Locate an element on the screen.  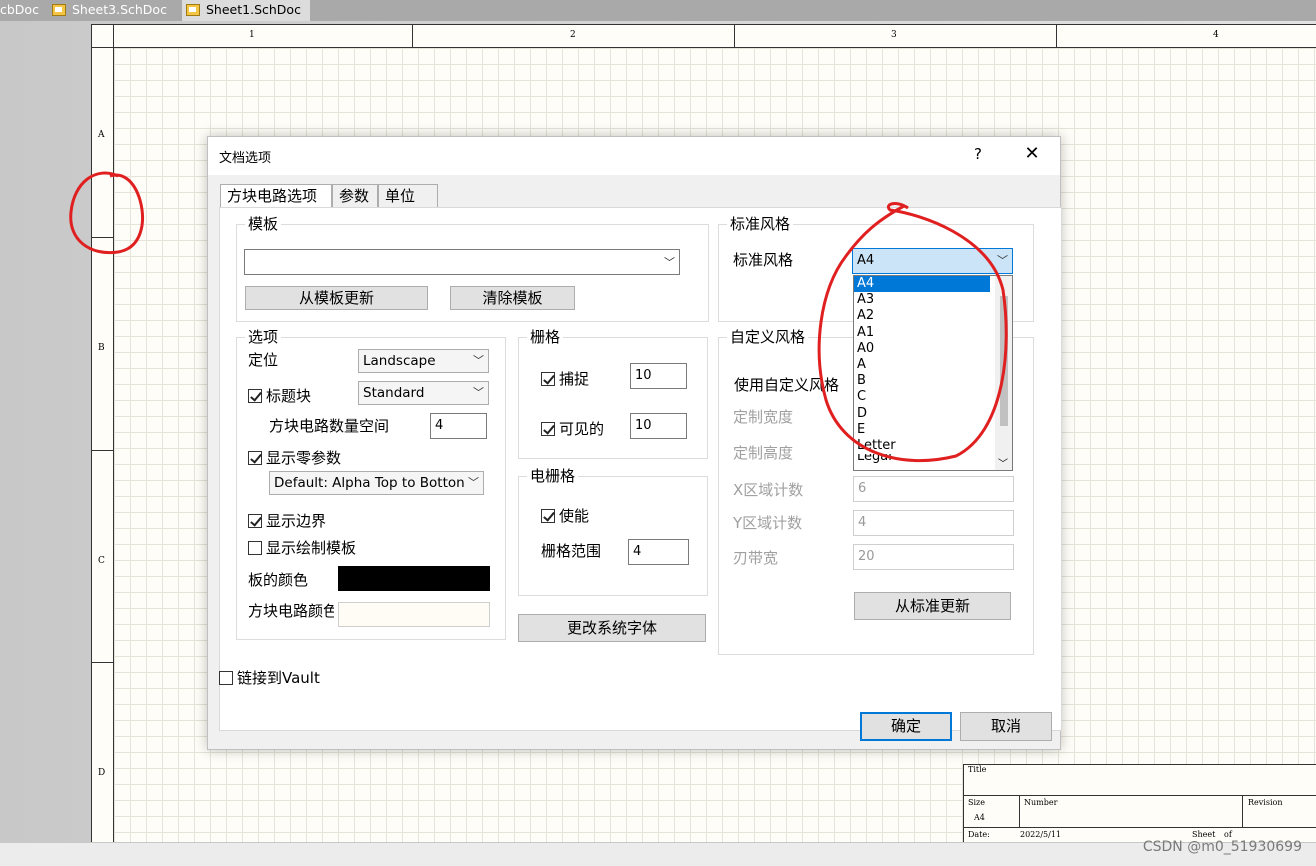
standard-style-dropdown-list: A4 A3 A2 A1 A0 A B C D E Letter Legal ﹀ is located at coordinates (933, 373).